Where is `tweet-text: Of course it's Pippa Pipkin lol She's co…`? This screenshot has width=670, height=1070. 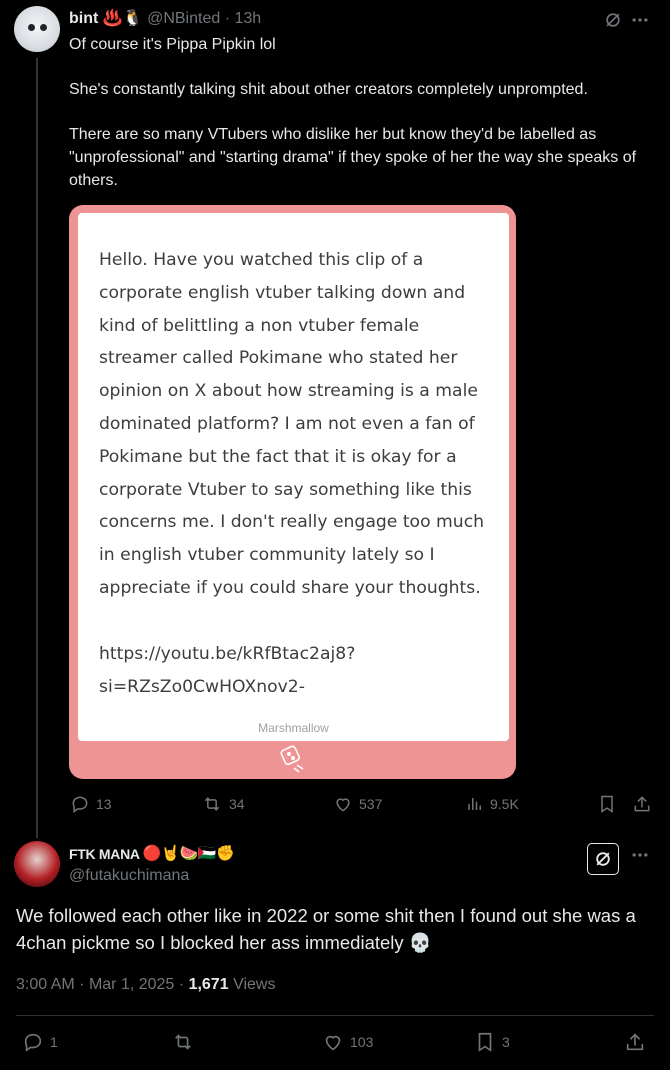
tweet-text: Of course it's Pippa Pipkin lol She's co… is located at coordinates (364, 123).